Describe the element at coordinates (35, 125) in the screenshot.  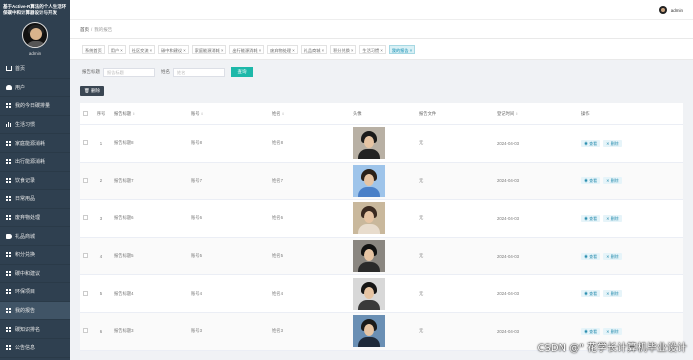
I see `sidebar-item: 生活习惯` at that location.